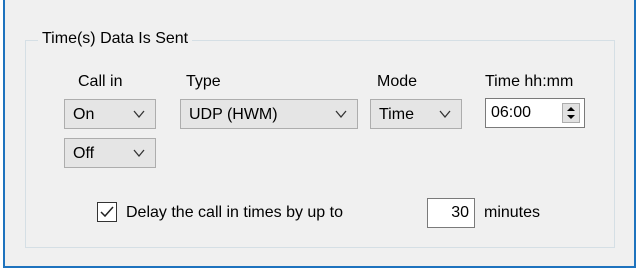 This screenshot has height=270, width=643. What do you see at coordinates (396, 114) in the screenshot?
I see `mode-dropdown-value: Time` at bounding box center [396, 114].